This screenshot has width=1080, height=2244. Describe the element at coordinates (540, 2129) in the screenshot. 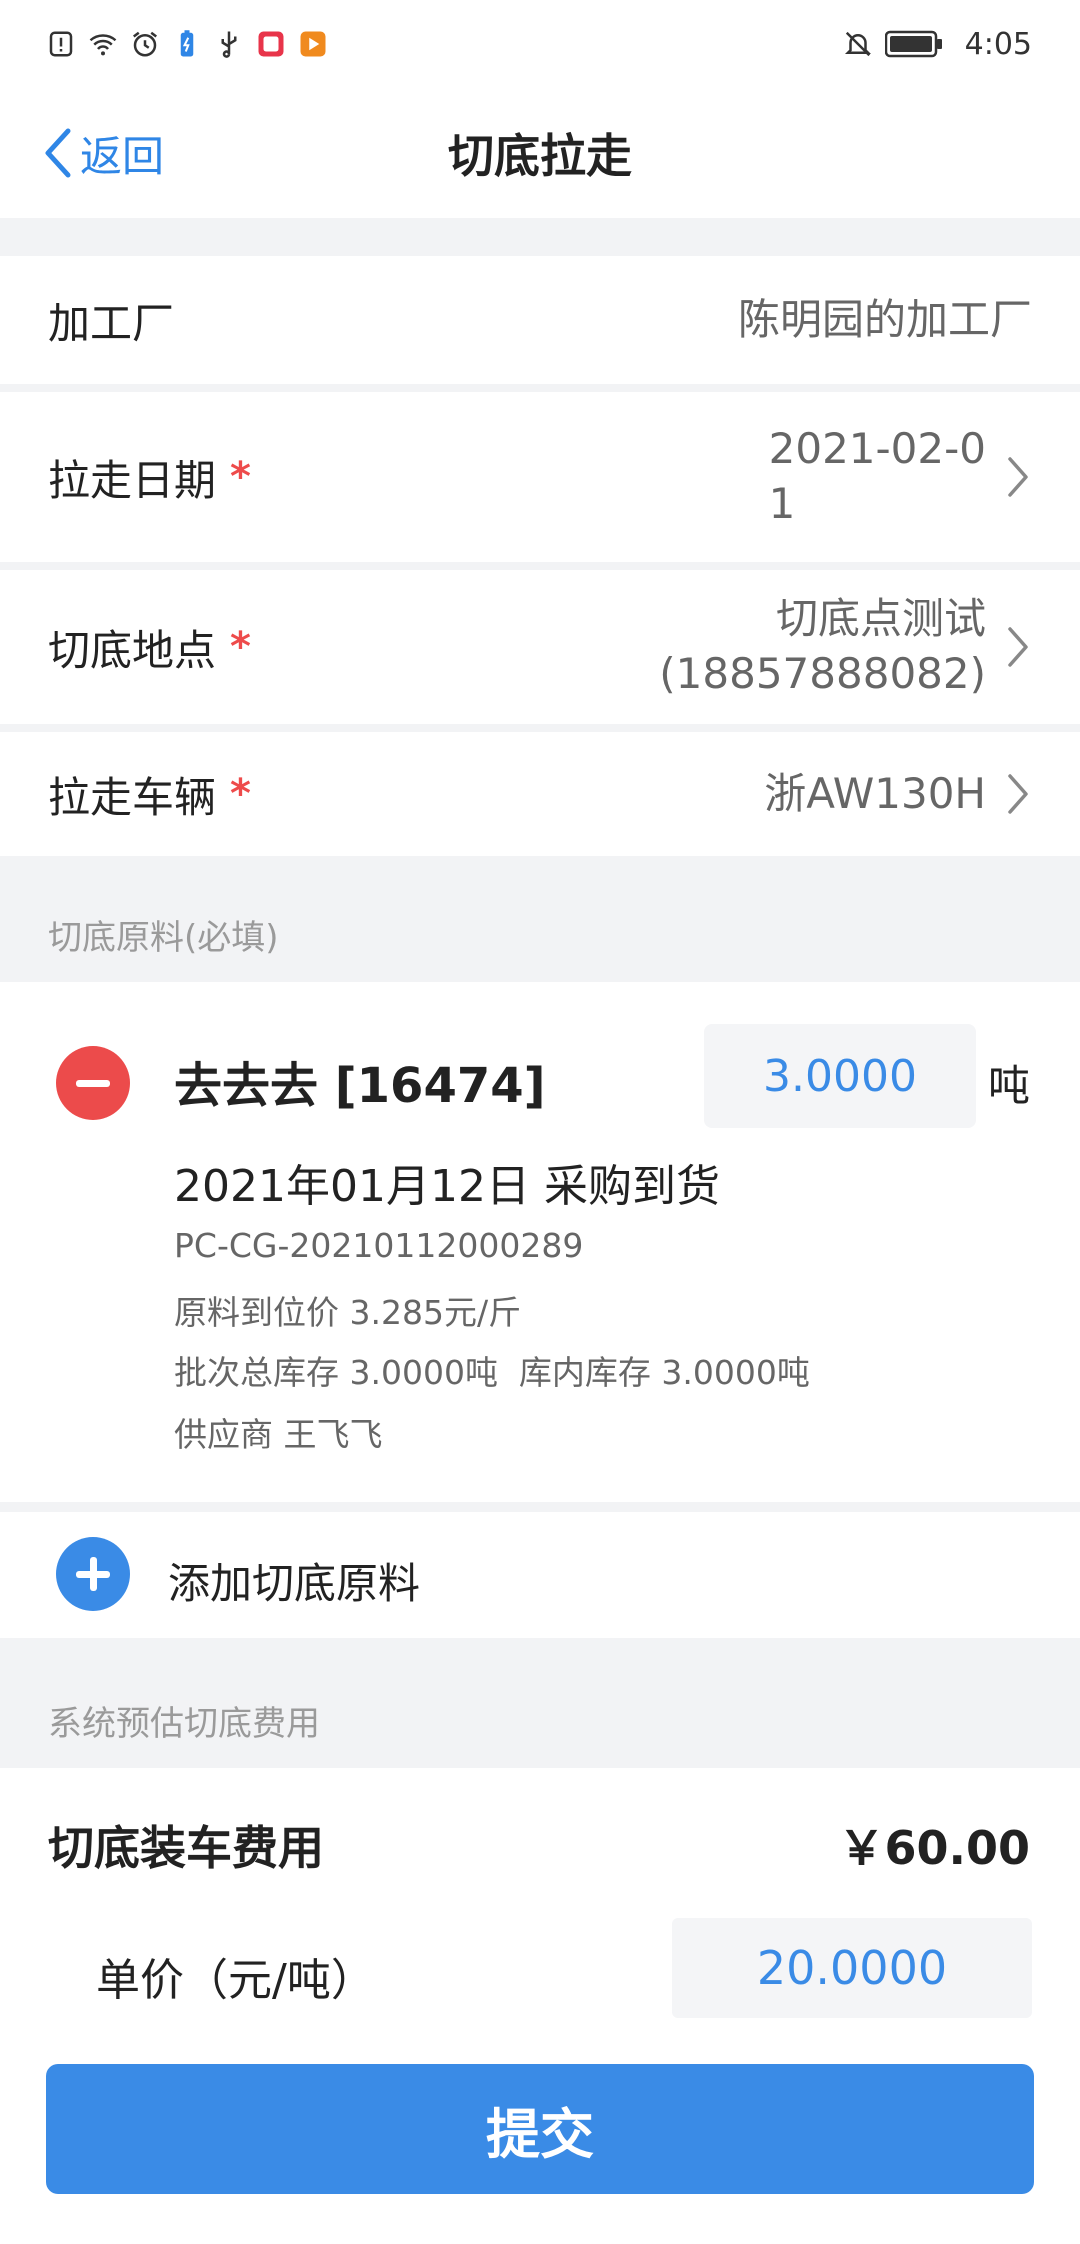

I see `submit-button: 提交` at that location.